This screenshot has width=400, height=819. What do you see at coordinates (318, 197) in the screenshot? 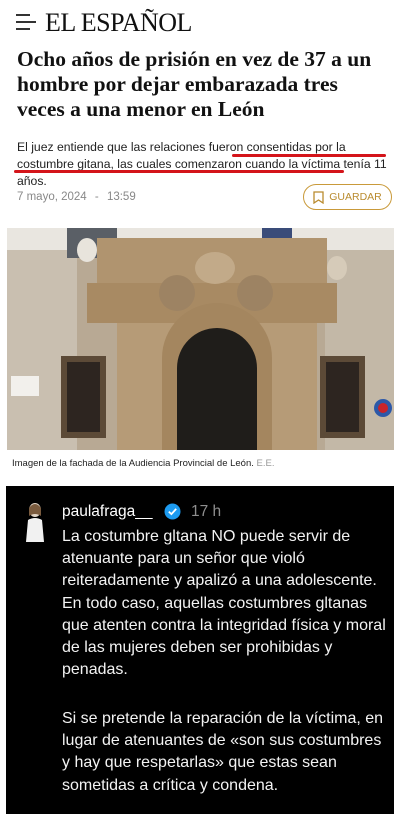
I see `bookmark-icon` at bounding box center [318, 197].